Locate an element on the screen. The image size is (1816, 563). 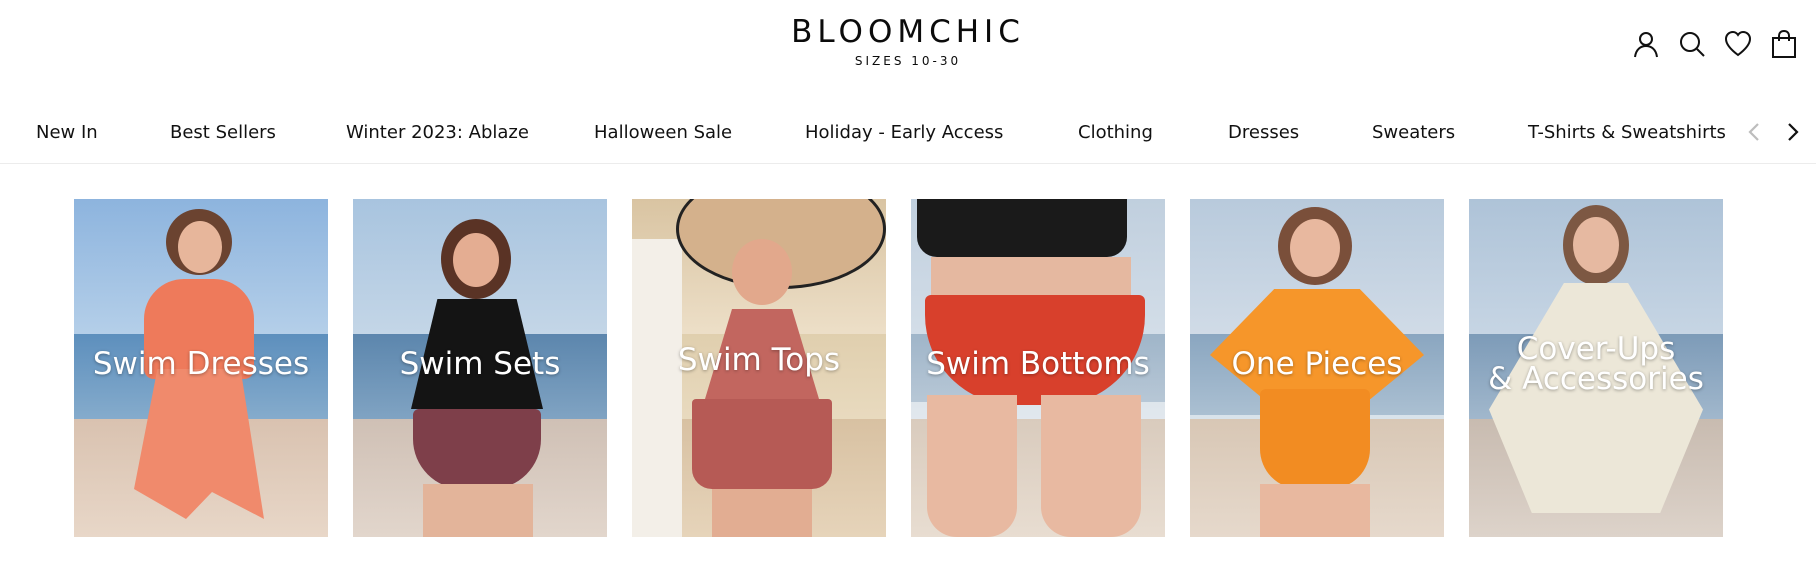
nav-item-holiday-early-access: Holiday - Early Access is located at coordinates (904, 132).